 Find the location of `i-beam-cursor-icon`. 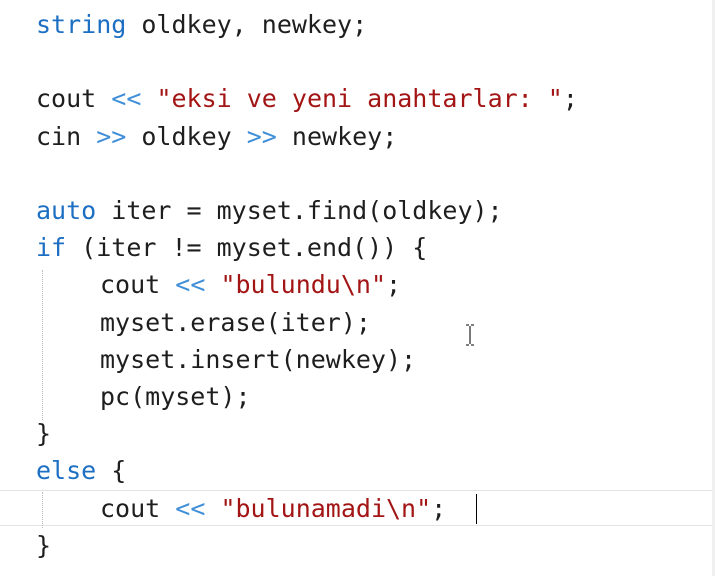

i-beam-cursor-icon is located at coordinates (470, 335).